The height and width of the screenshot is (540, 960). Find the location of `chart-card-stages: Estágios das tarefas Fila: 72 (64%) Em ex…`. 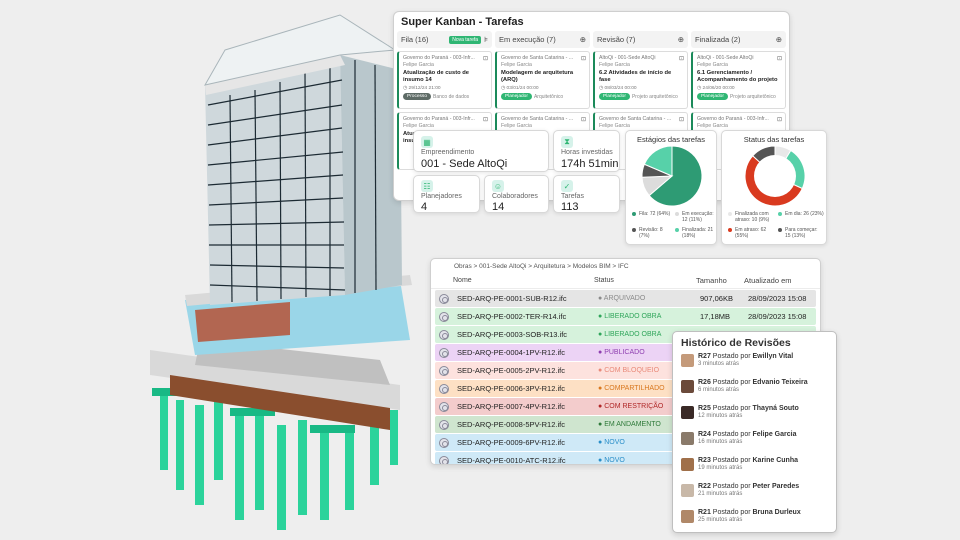

chart-card-stages: Estágios das tarefas Fila: 72 (64%) Em ex… is located at coordinates (671, 187).